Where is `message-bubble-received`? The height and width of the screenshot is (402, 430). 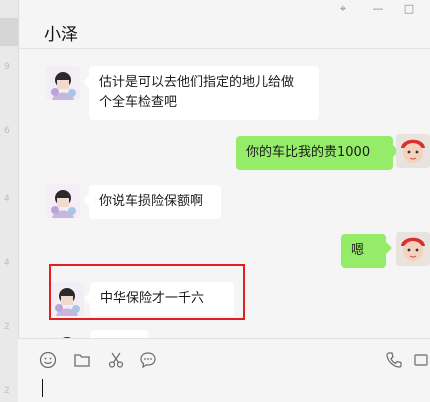
message-bubble-received is located at coordinates (119, 334).